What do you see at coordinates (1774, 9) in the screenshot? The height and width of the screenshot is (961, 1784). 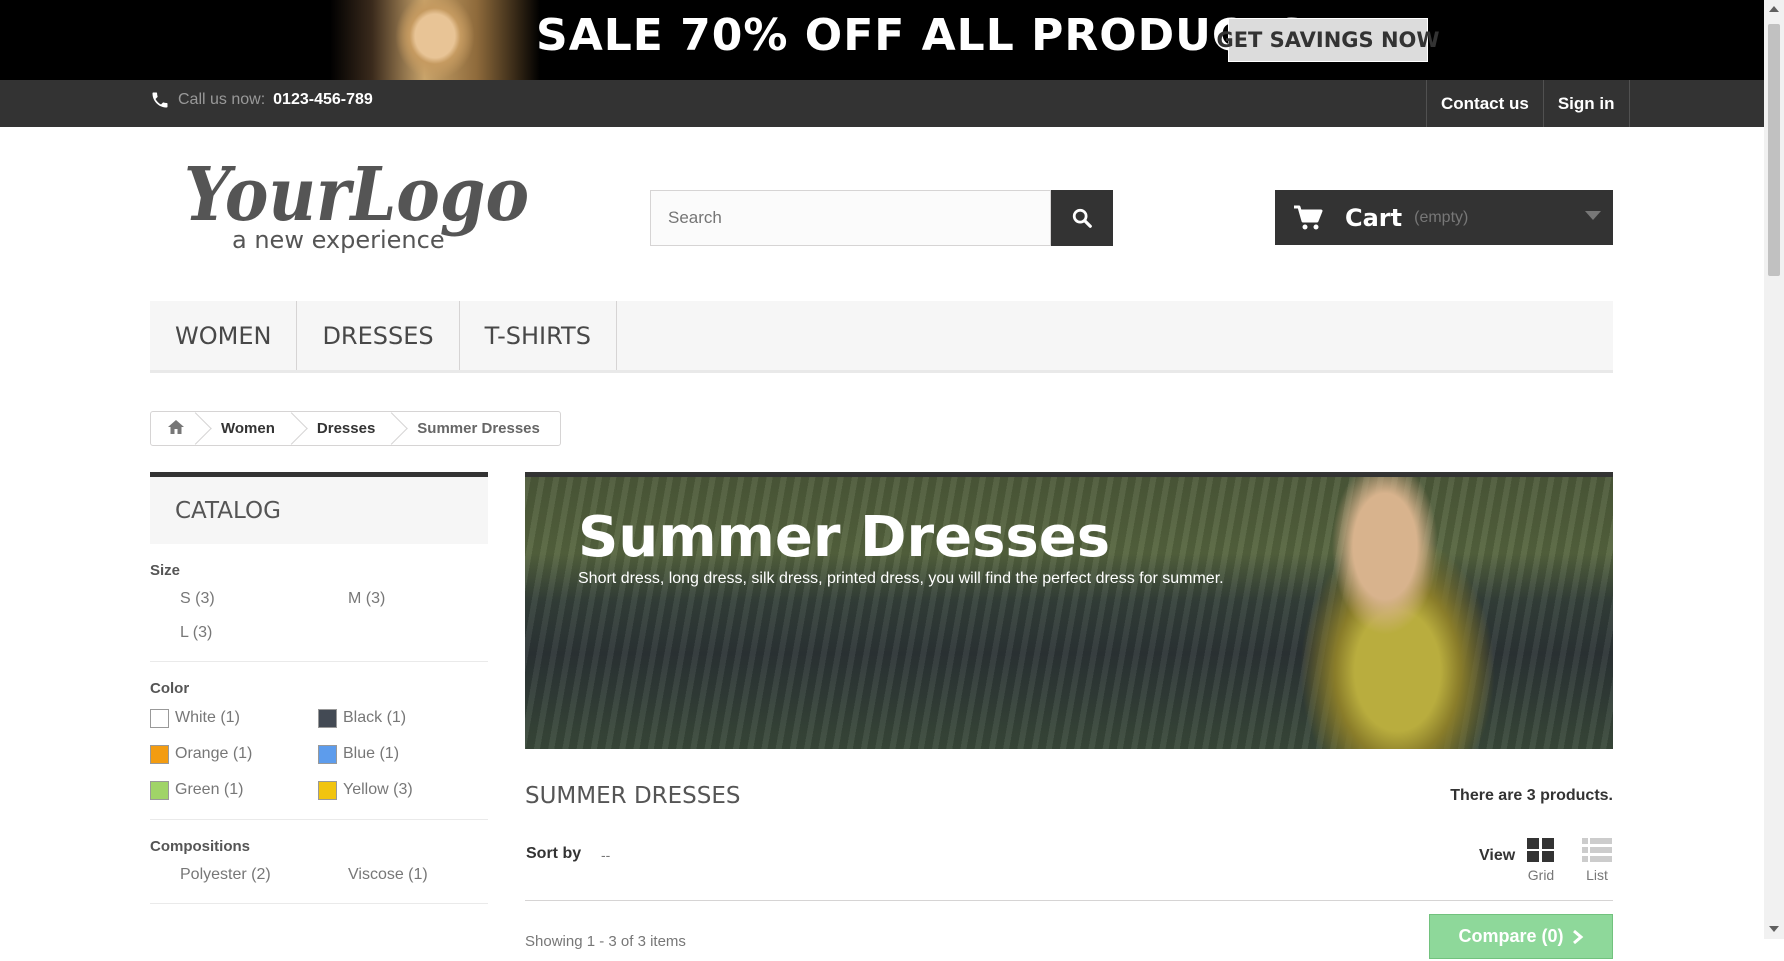 I see `scroll-up-icon` at bounding box center [1774, 9].